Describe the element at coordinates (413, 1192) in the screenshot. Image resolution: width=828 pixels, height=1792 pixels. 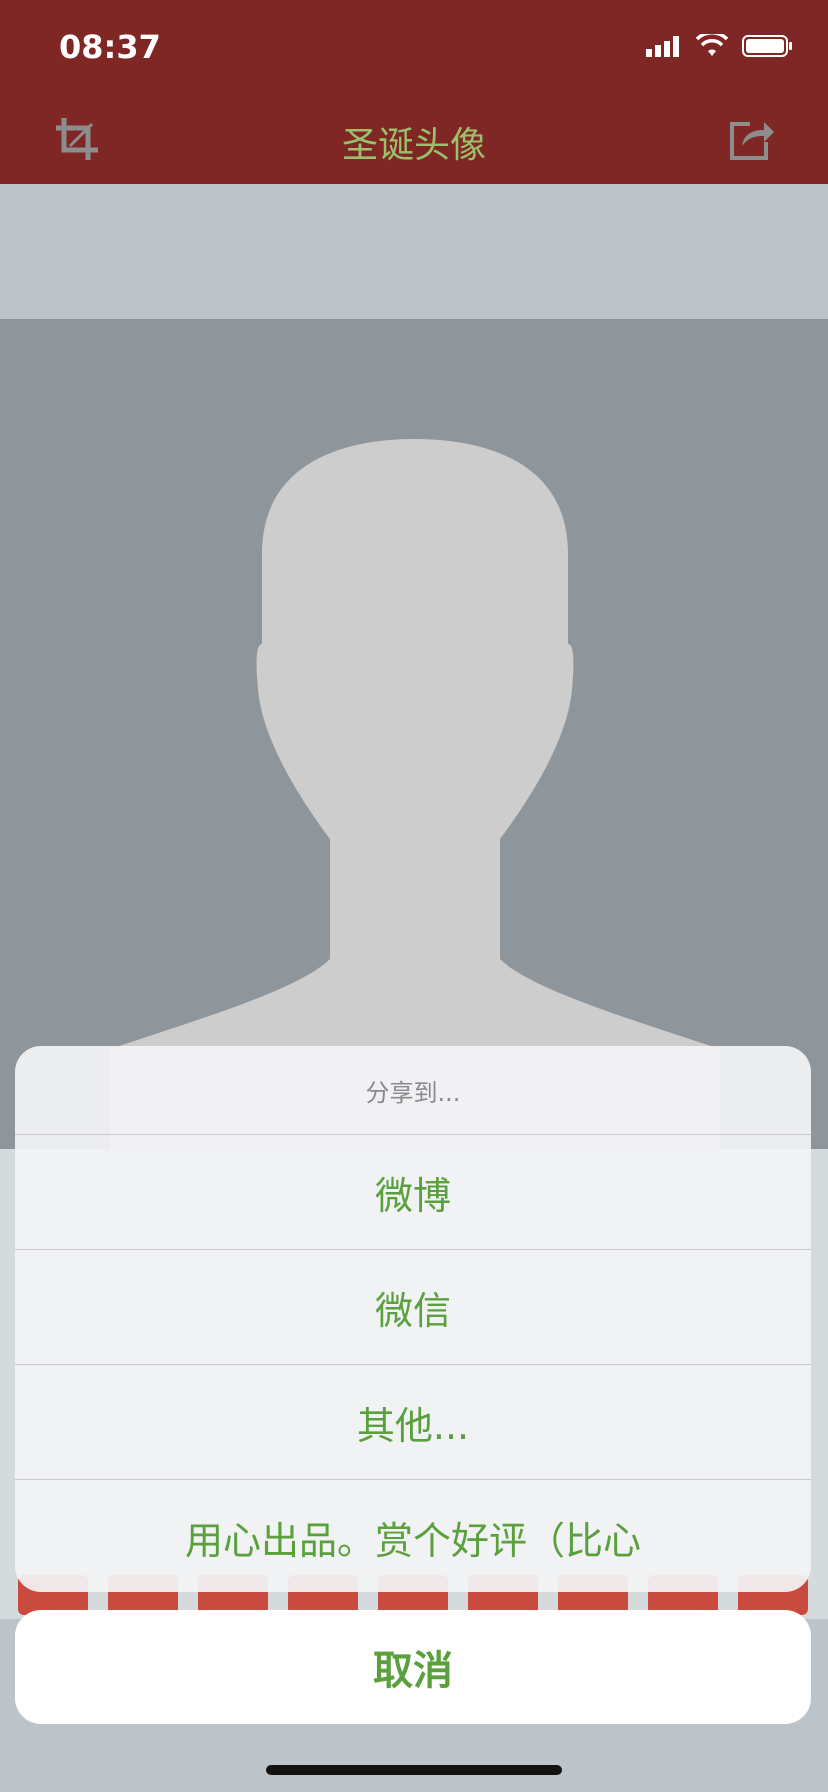
I see `share-weibo-option: 微博` at that location.